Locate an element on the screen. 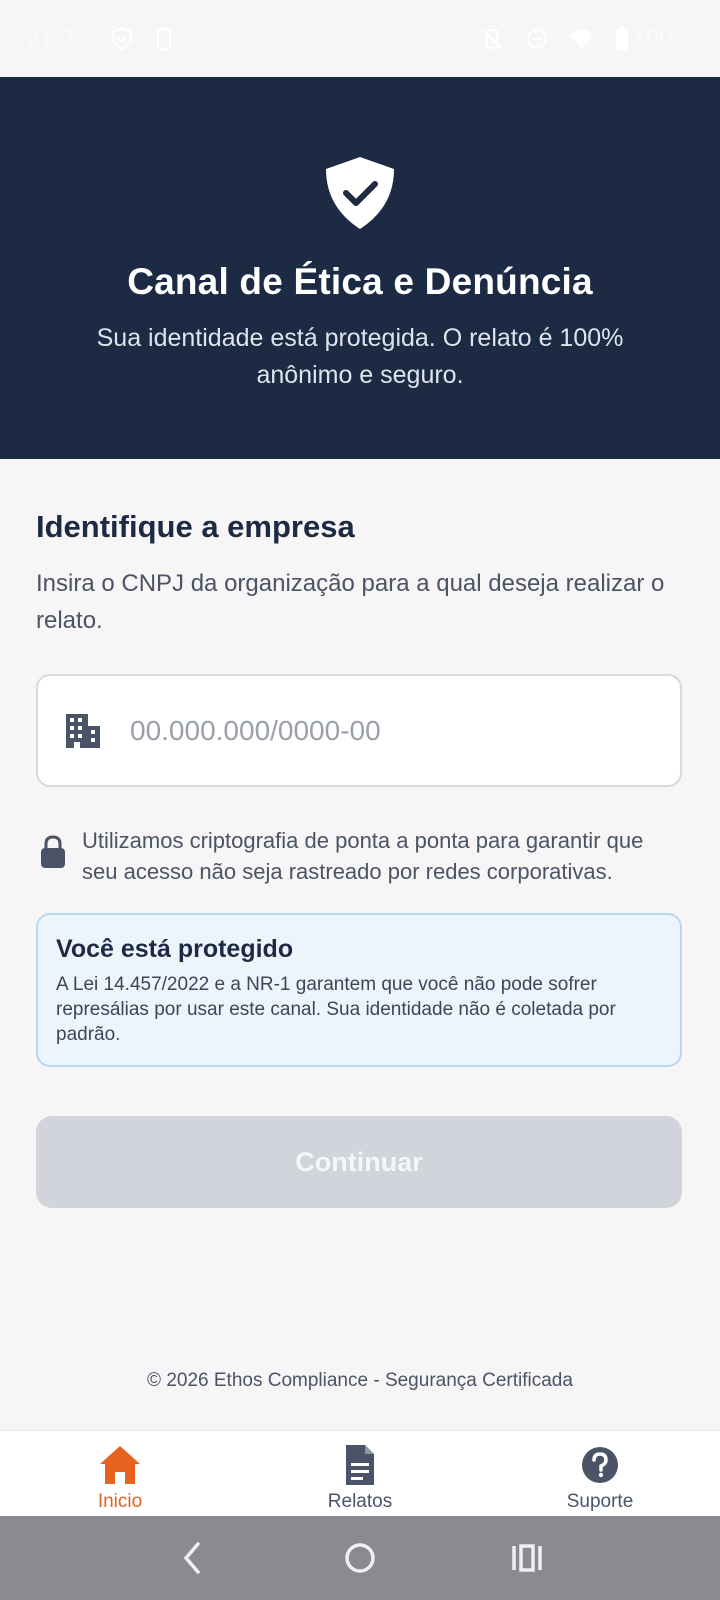 The image size is (720, 1600). cnpj-field is located at coordinates (359, 730).